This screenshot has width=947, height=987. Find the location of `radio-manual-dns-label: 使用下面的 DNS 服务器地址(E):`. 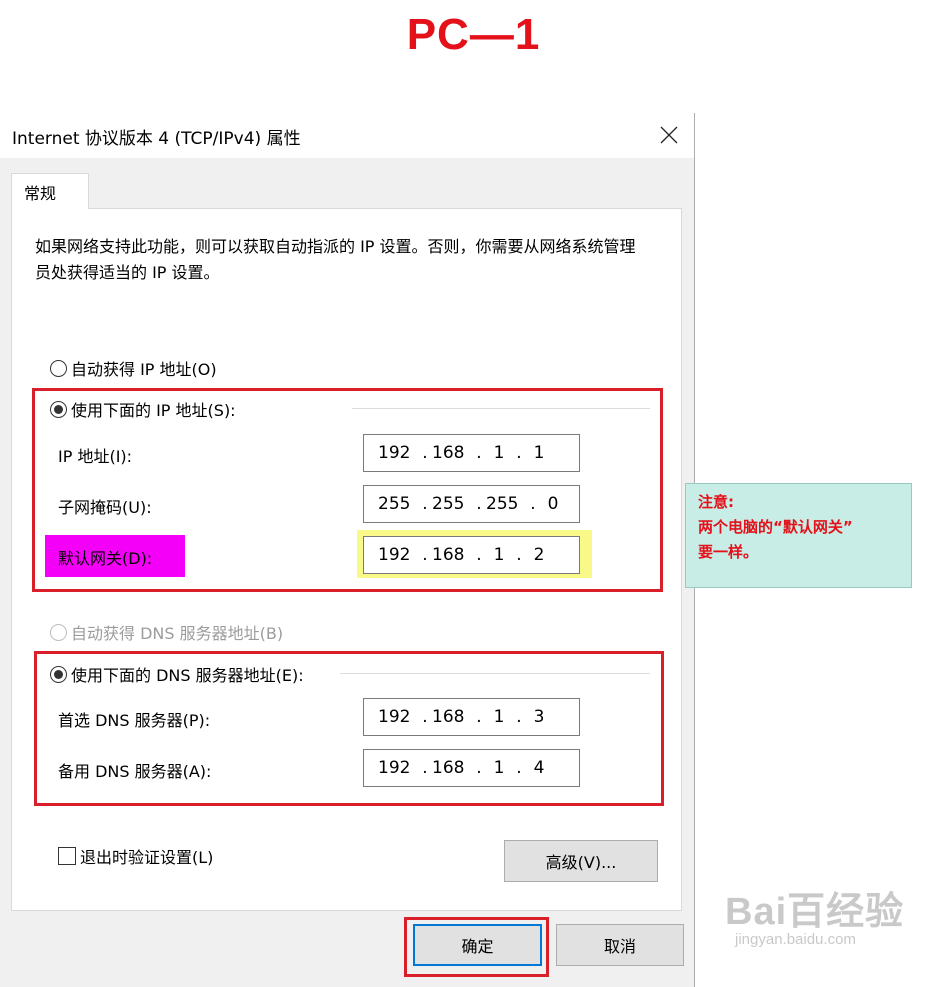

radio-manual-dns-label: 使用下面的 DNS 服务器地址(E): is located at coordinates (187, 675).